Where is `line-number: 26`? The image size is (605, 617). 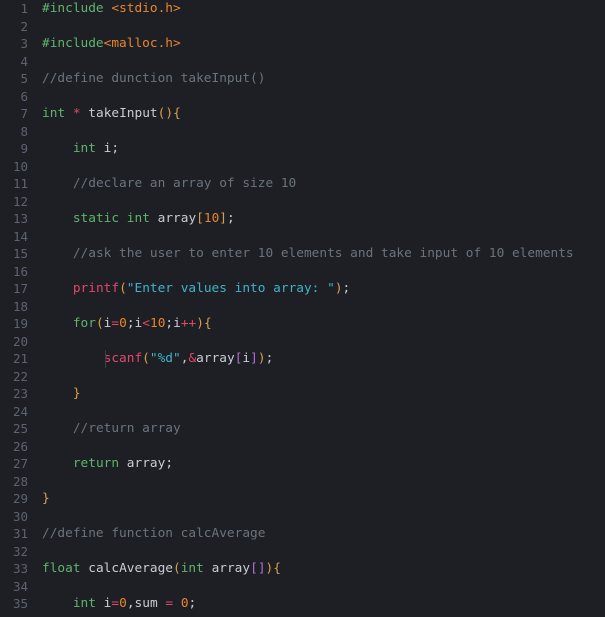
line-number: 26 is located at coordinates (20, 446).